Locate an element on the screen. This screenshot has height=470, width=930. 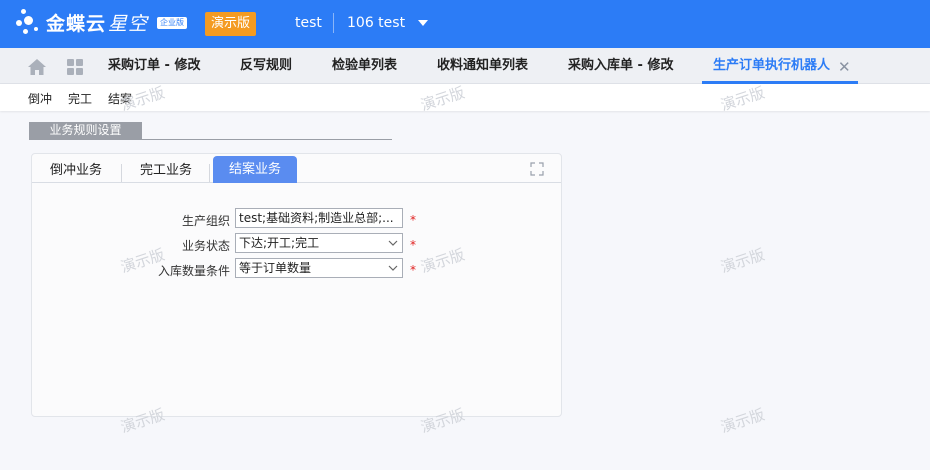
apps-icon is located at coordinates (75, 67).